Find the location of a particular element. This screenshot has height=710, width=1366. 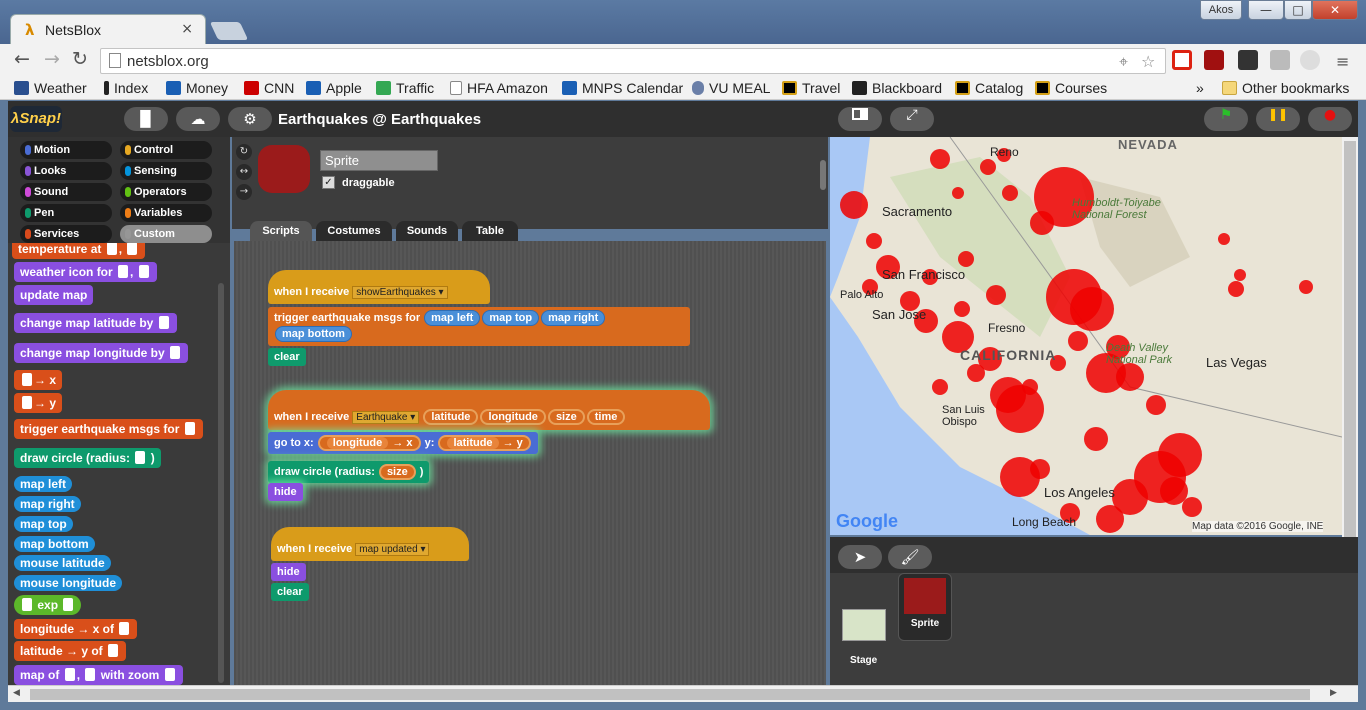

param-time: time is located at coordinates (606, 417).